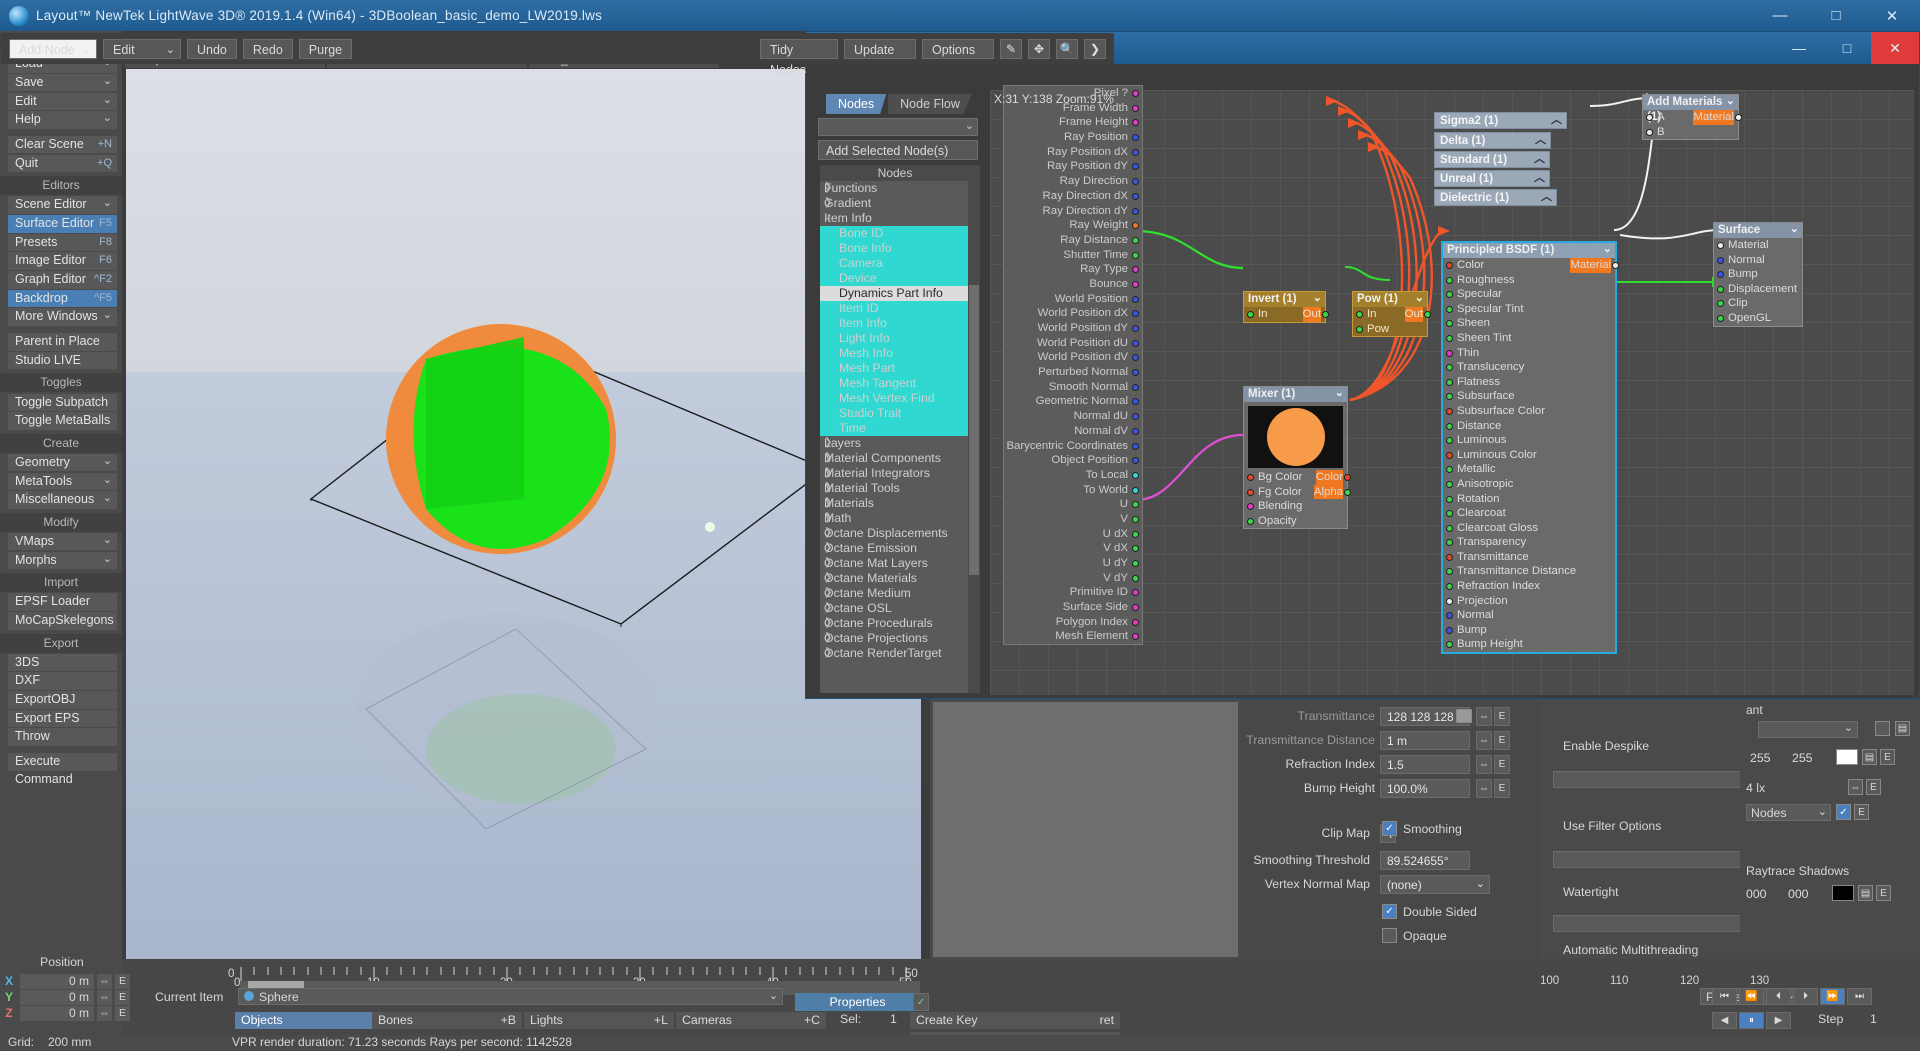 This screenshot has width=1920, height=1051. What do you see at coordinates (1529, 615) in the screenshot?
I see `bsdf-node-port: Normal` at bounding box center [1529, 615].